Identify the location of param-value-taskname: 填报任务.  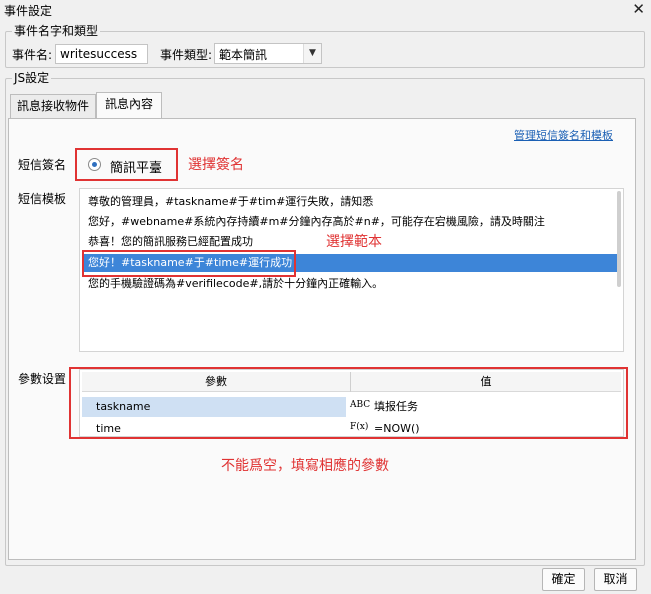
(493, 407).